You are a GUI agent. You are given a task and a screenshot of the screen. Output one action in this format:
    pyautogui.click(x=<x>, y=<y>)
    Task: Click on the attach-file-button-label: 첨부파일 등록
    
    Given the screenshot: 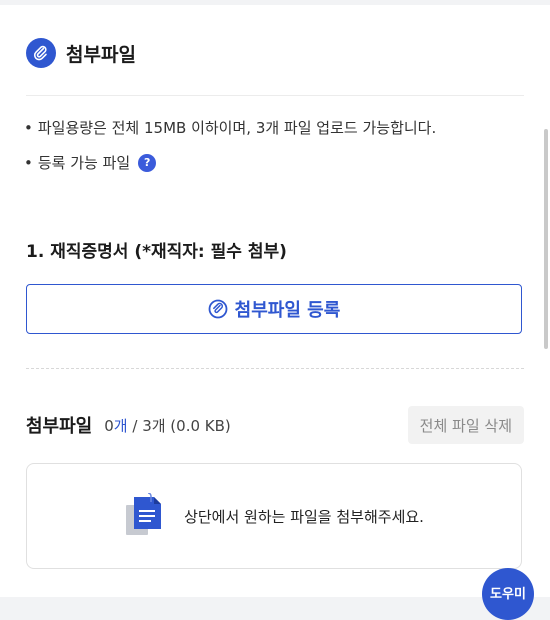 What is the action you would take?
    pyautogui.click(x=287, y=310)
    